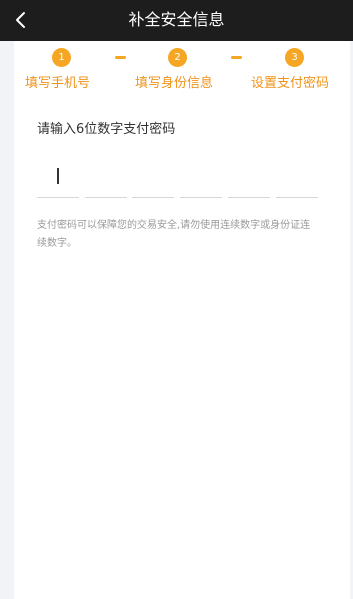 The image size is (353, 599). What do you see at coordinates (174, 234) in the screenshot?
I see `password-hint: 支付密码可以保障您的交易安全,请勿使用连续数字或身份证连续数字。` at bounding box center [174, 234].